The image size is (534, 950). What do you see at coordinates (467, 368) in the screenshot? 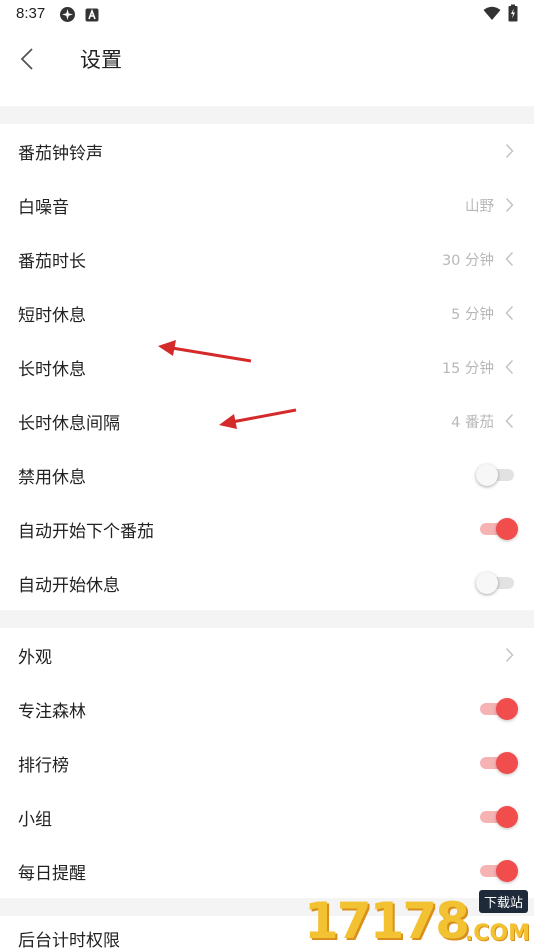
I see `row-value: 15 分钟` at bounding box center [467, 368].